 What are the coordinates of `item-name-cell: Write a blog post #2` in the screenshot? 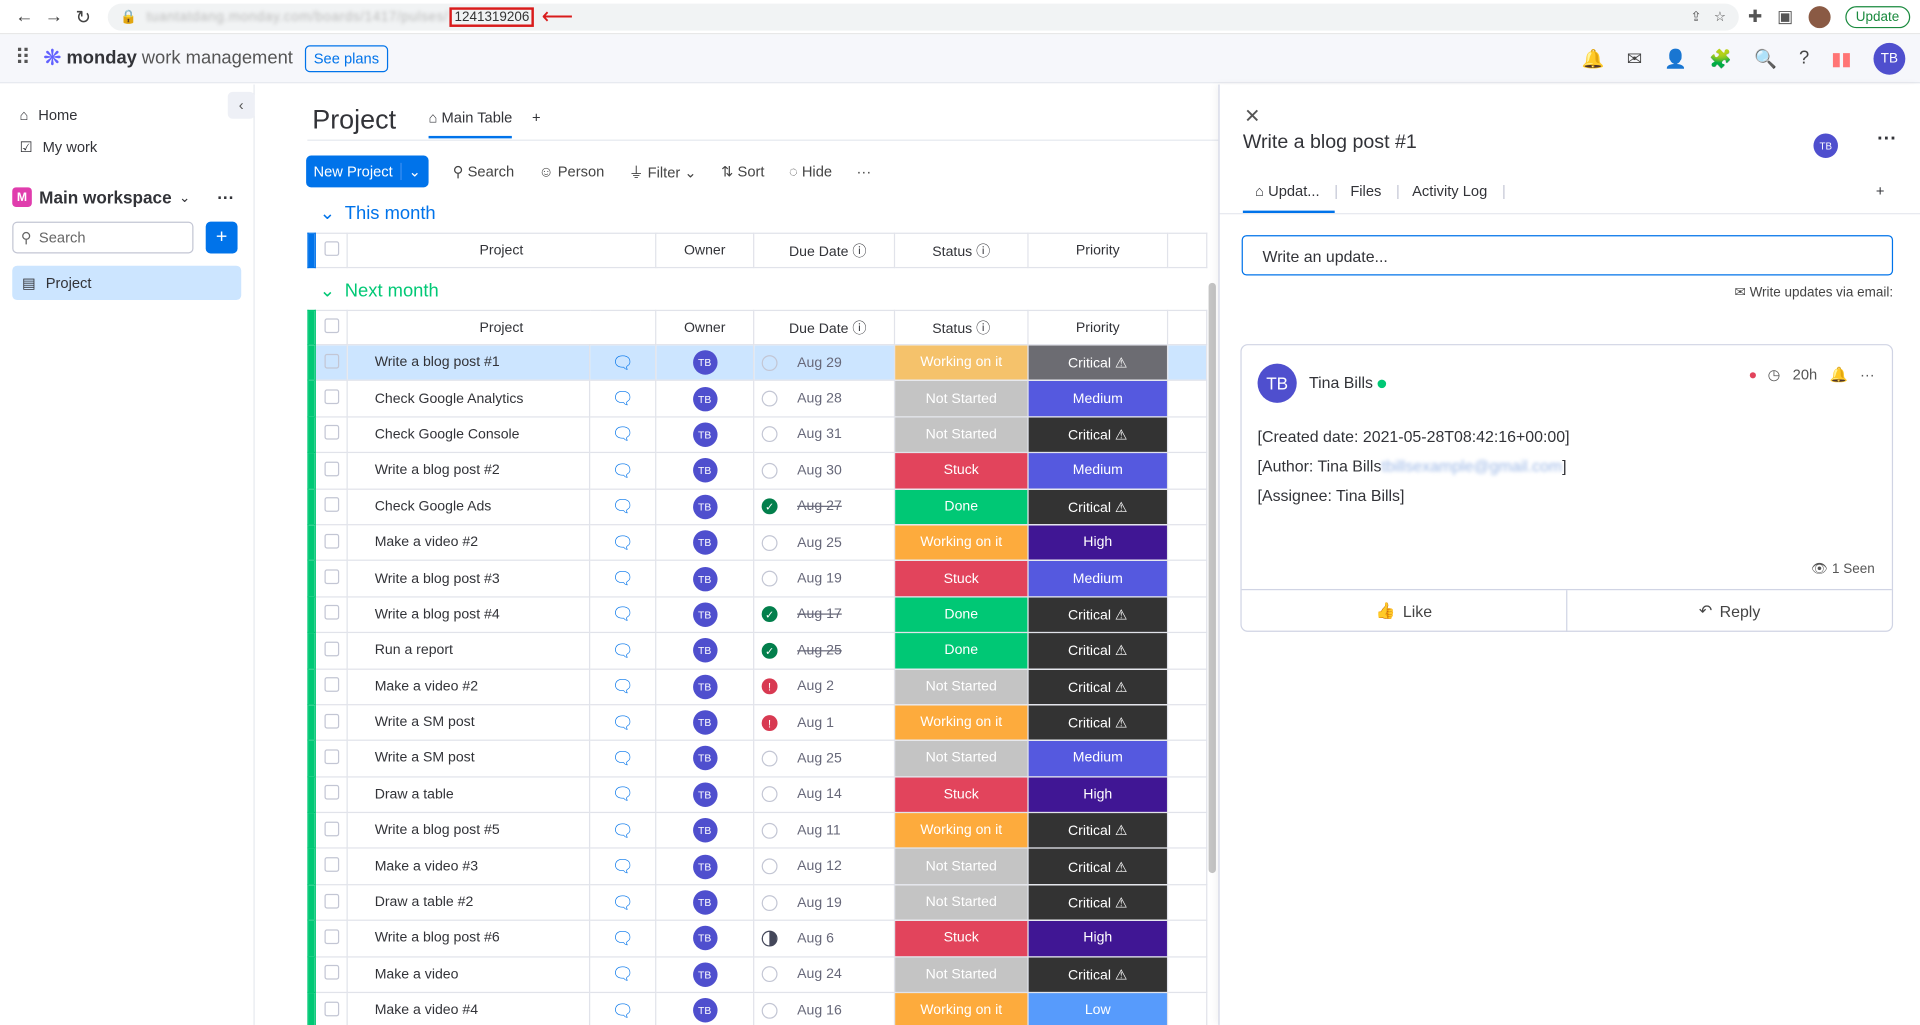 It's located at (468, 471).